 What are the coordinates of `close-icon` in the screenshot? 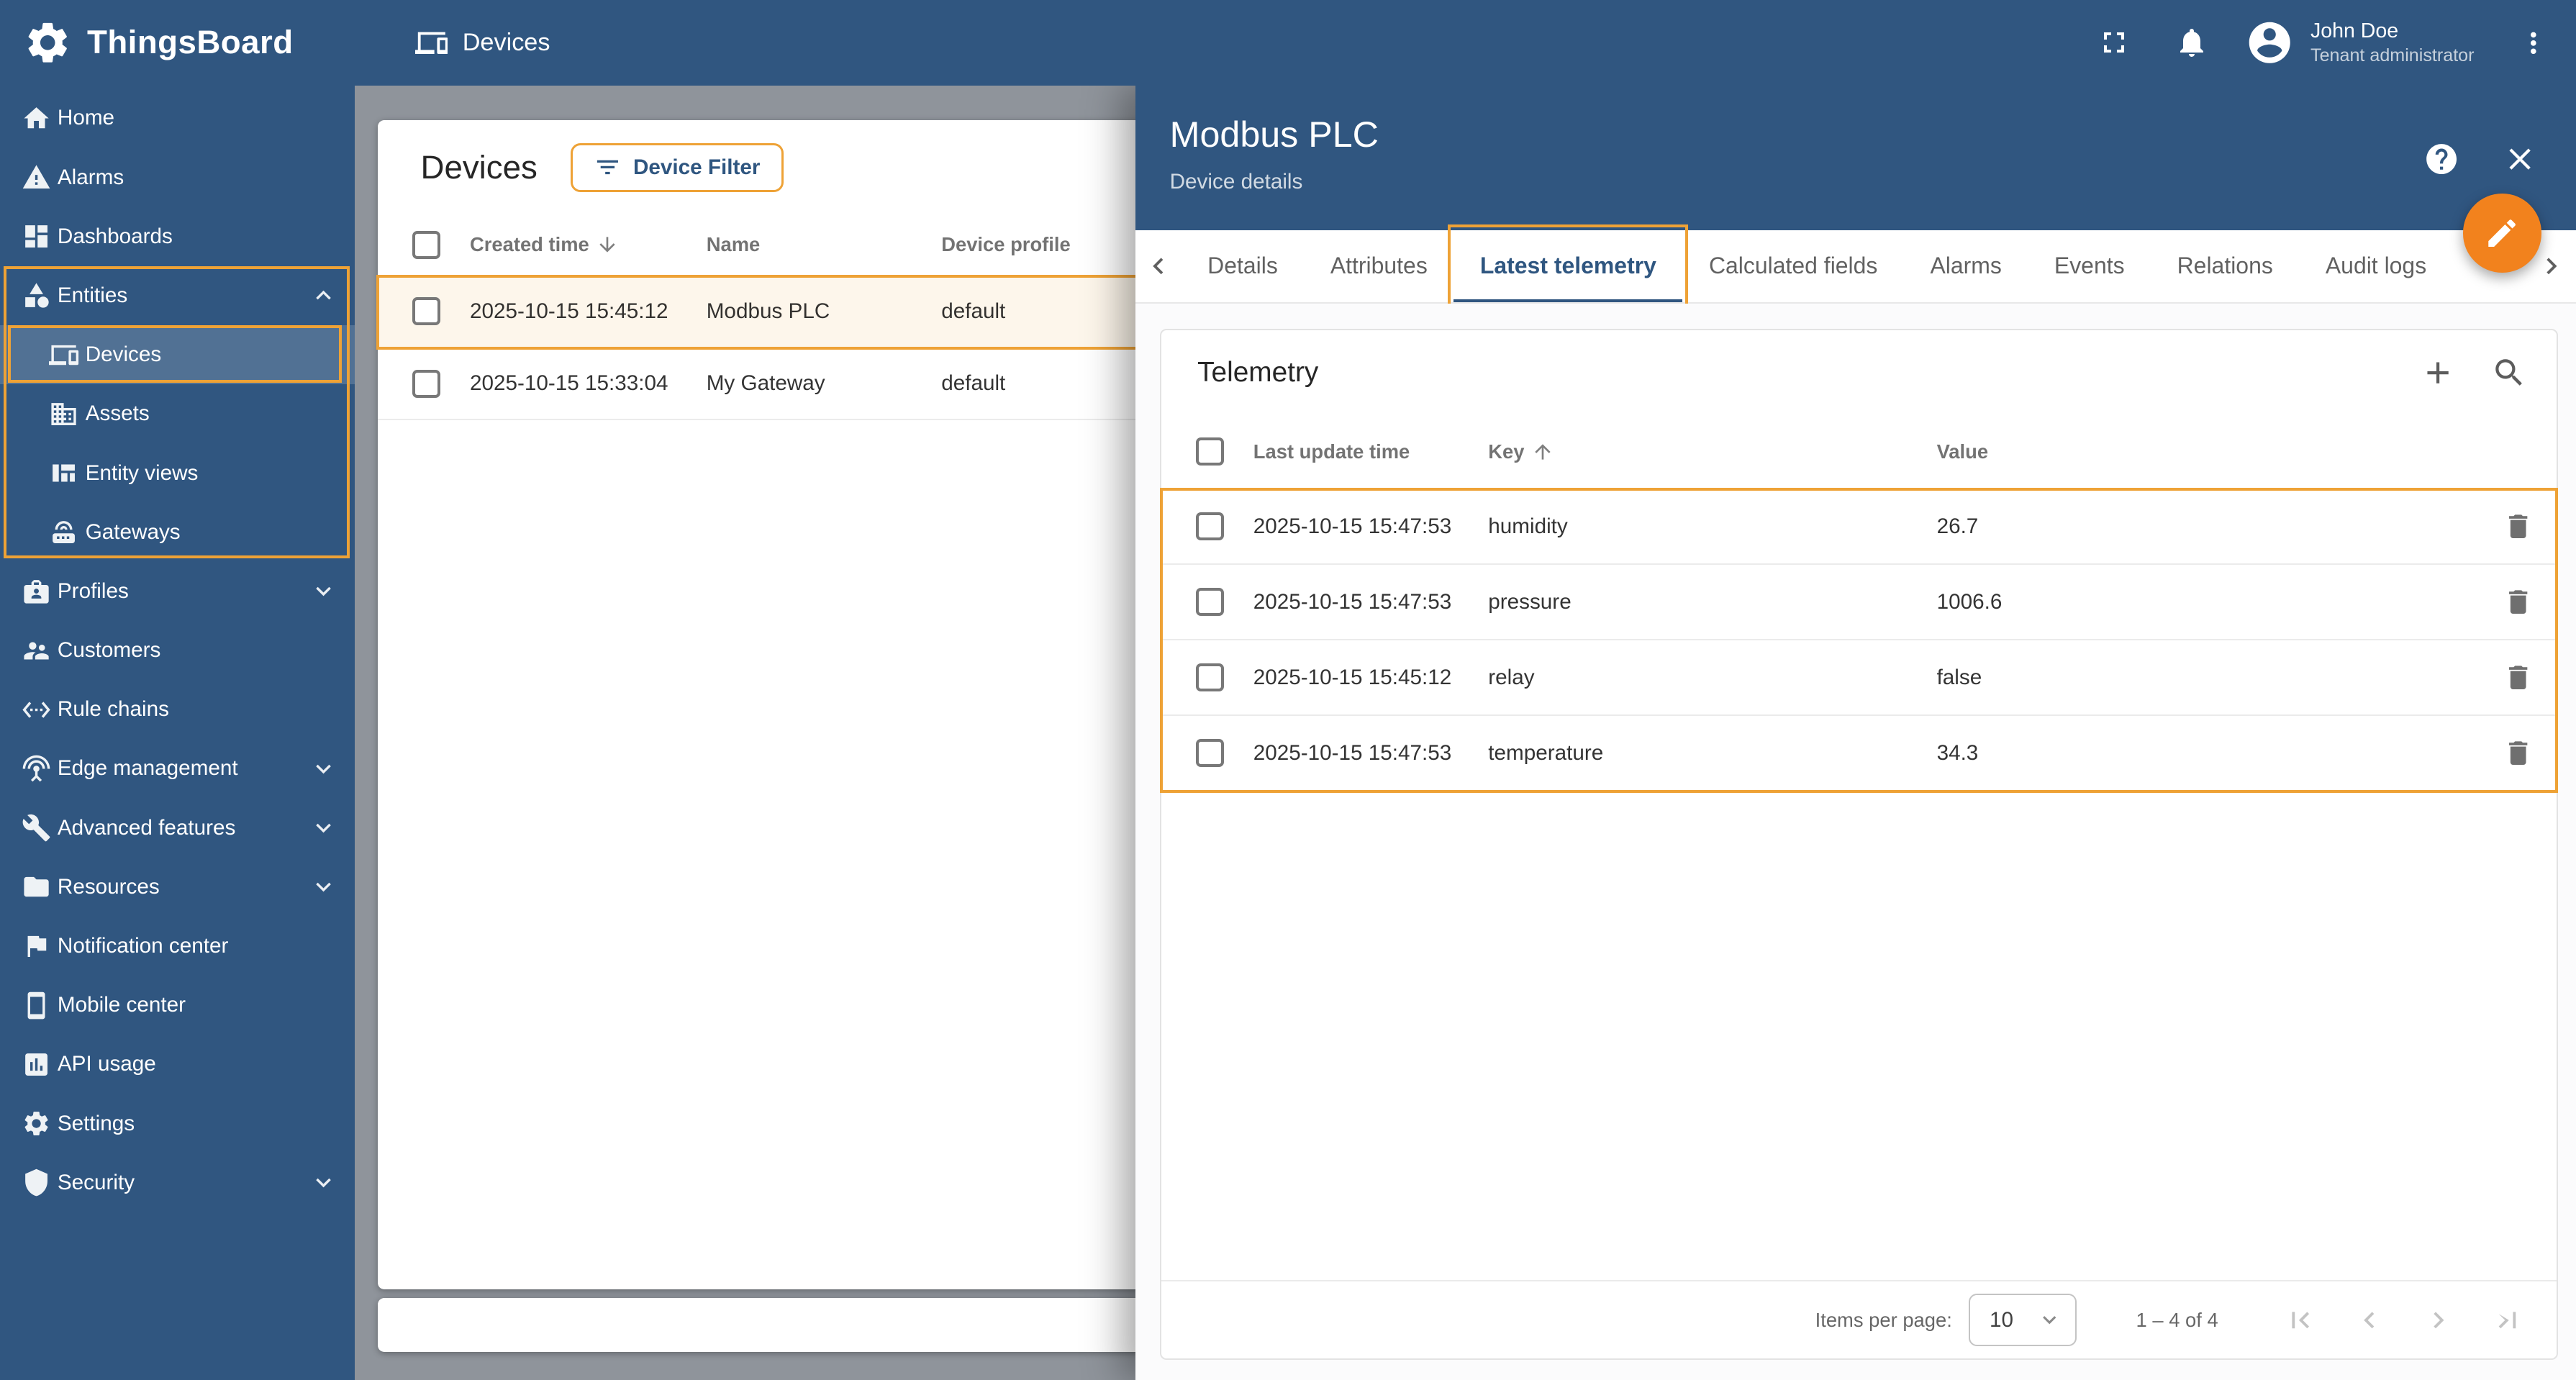 It's located at (2520, 159).